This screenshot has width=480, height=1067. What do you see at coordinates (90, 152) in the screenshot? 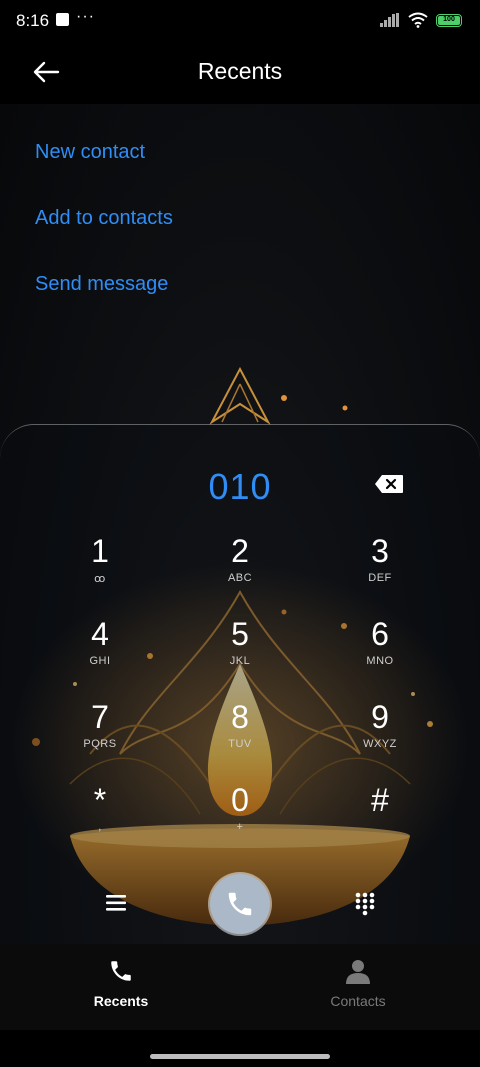
I see `new-contact-link: New contact` at bounding box center [90, 152].